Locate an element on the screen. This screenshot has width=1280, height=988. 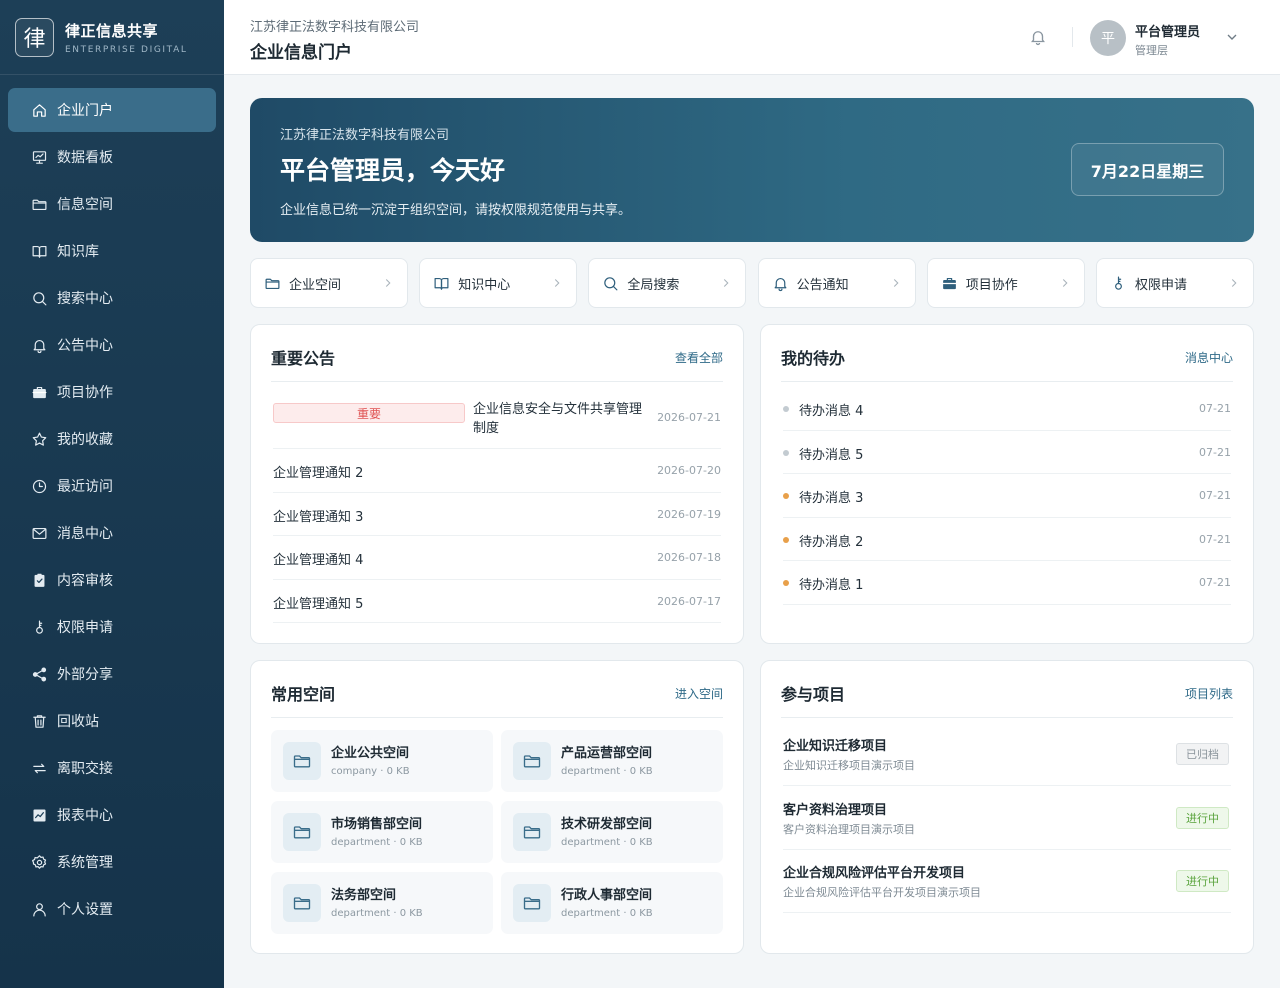
clipboard-check-icon is located at coordinates (39, 580).